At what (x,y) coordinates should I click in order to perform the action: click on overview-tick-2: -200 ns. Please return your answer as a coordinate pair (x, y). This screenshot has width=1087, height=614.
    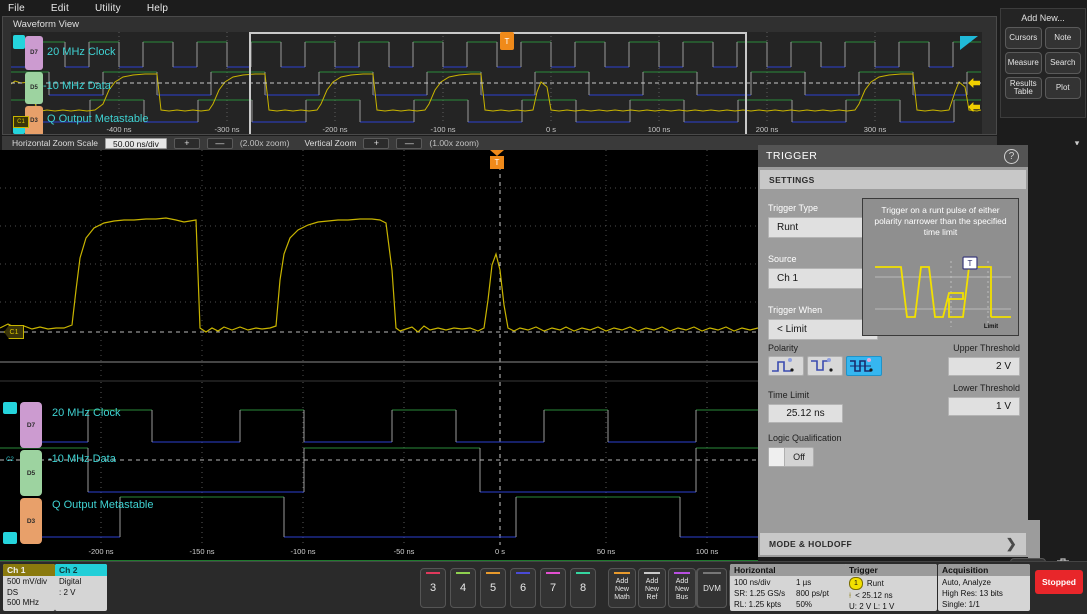
    Looking at the image, I should click on (335, 129).